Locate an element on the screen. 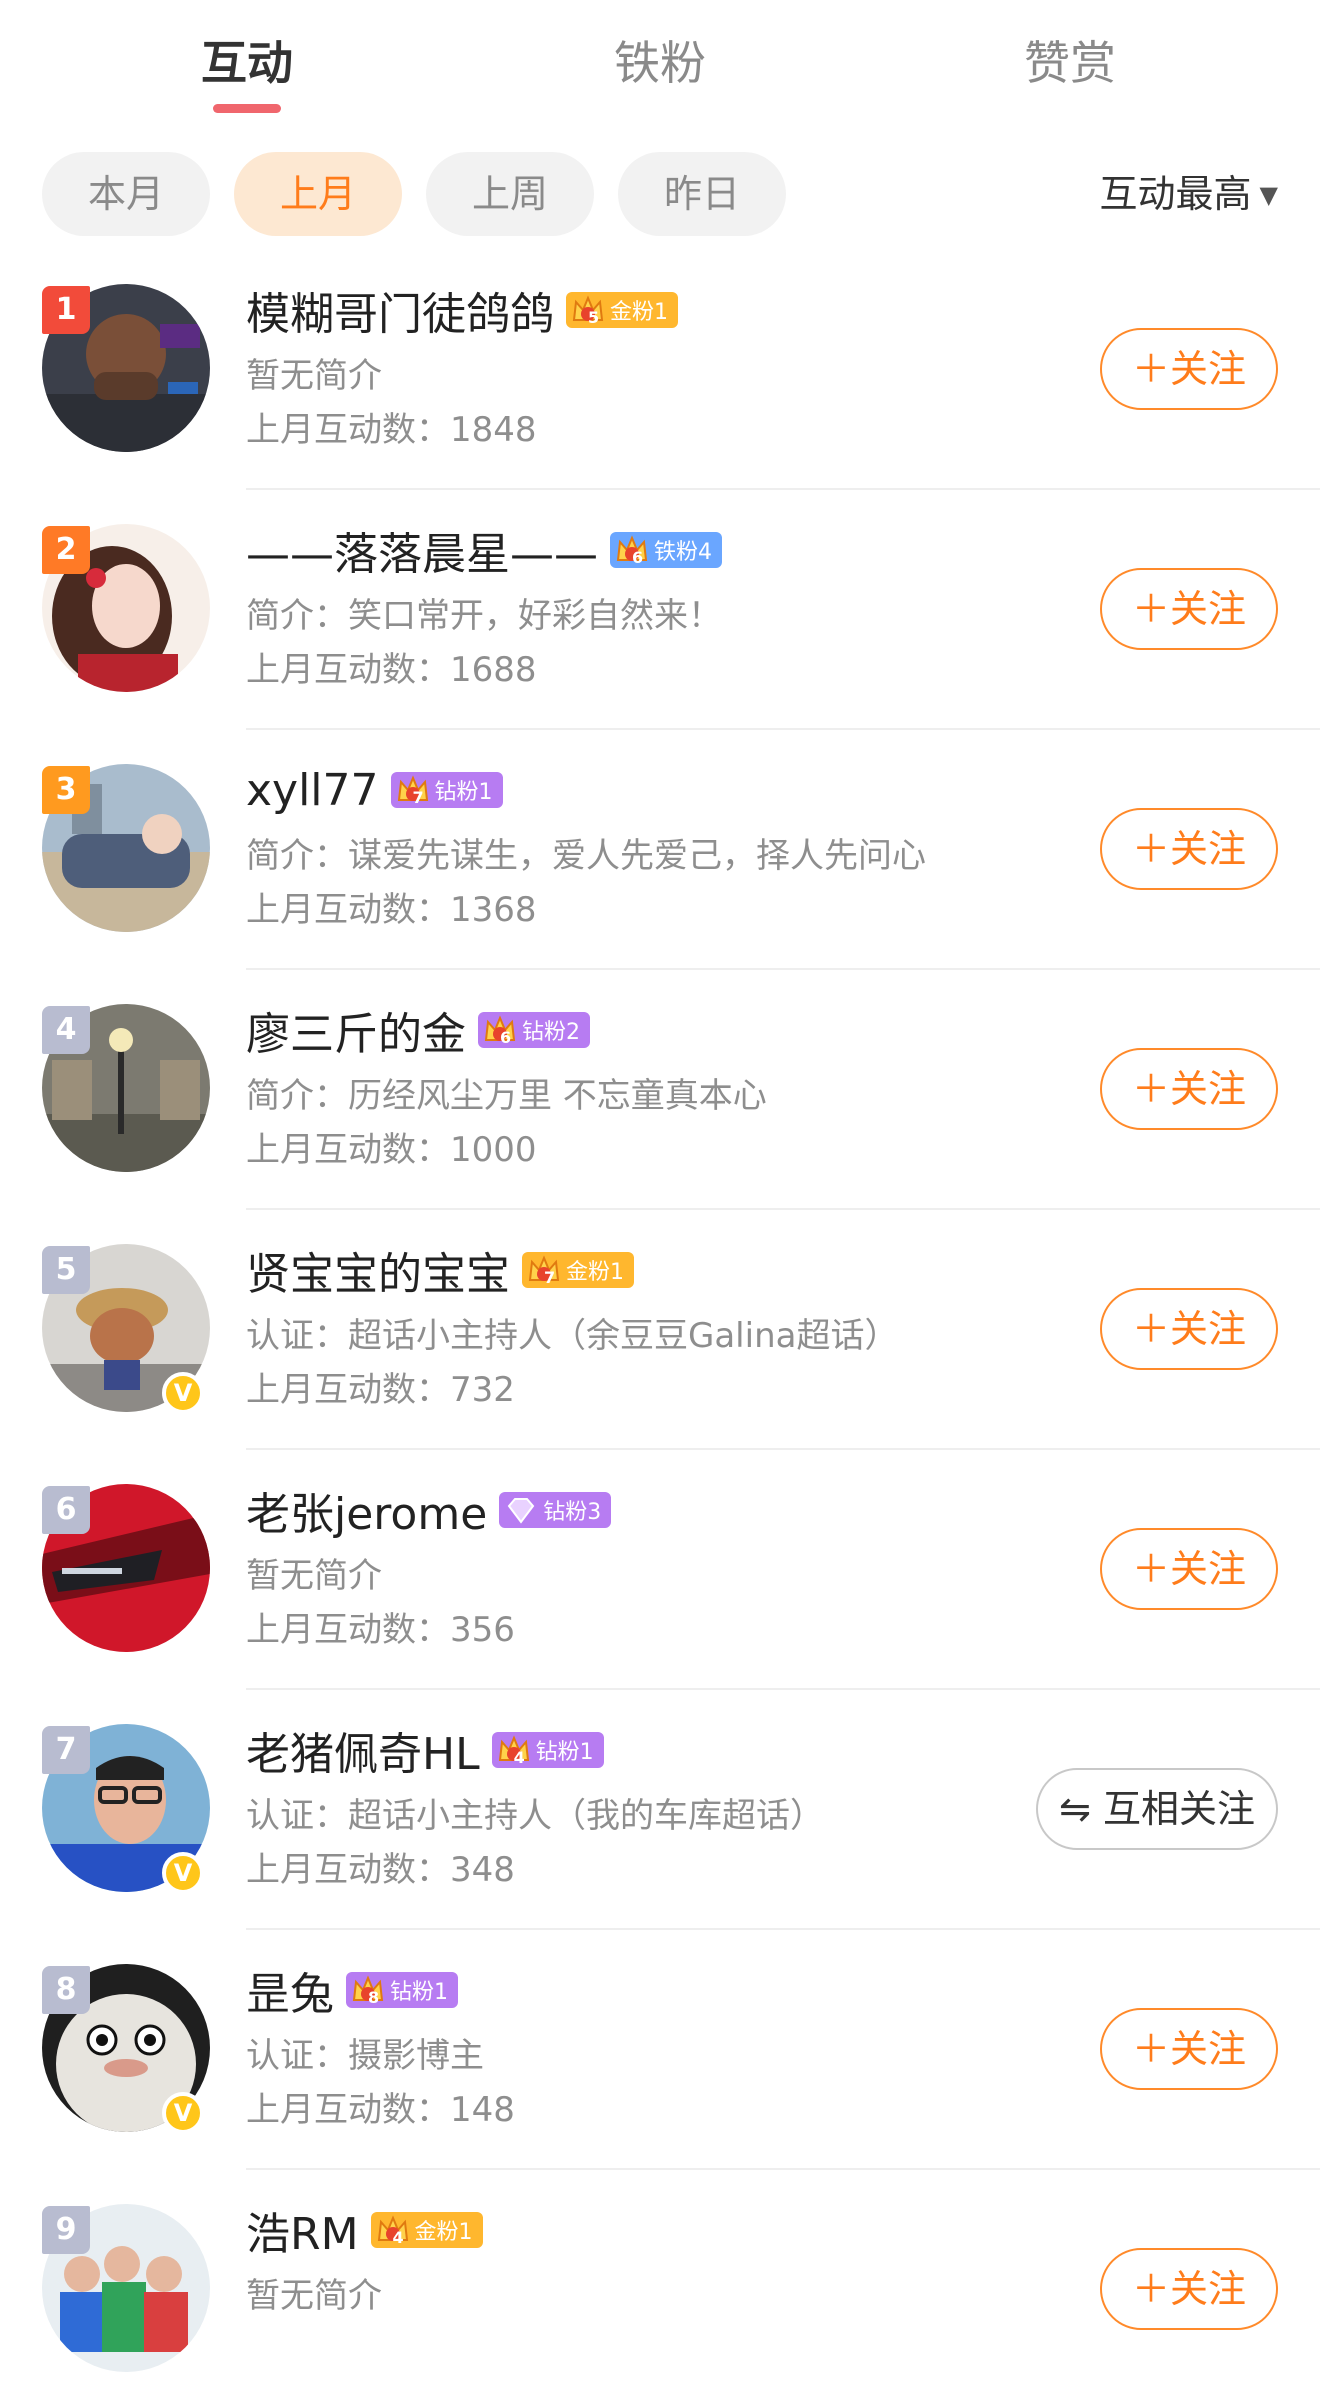 The image size is (1320, 2400). rank-badge: 4 is located at coordinates (66, 1030).